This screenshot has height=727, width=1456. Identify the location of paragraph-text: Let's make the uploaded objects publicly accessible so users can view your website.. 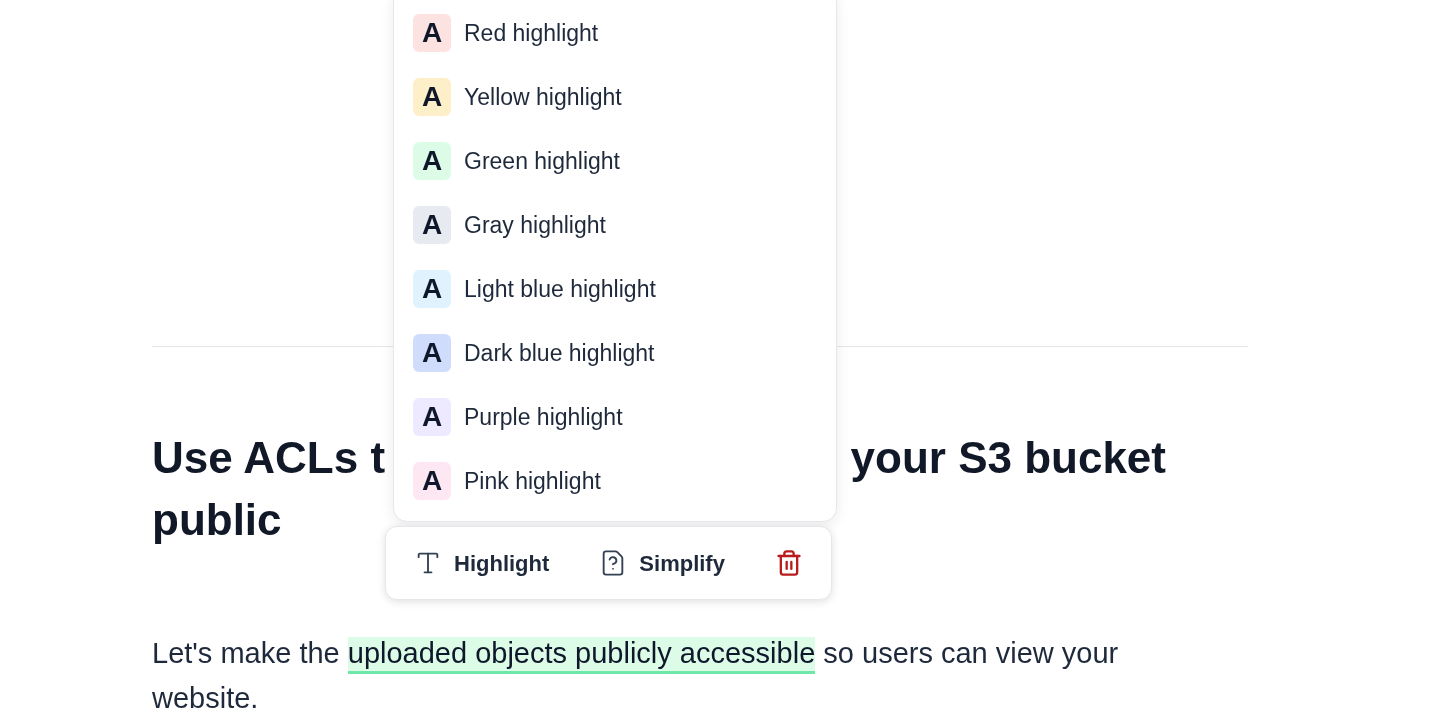
(636, 676).